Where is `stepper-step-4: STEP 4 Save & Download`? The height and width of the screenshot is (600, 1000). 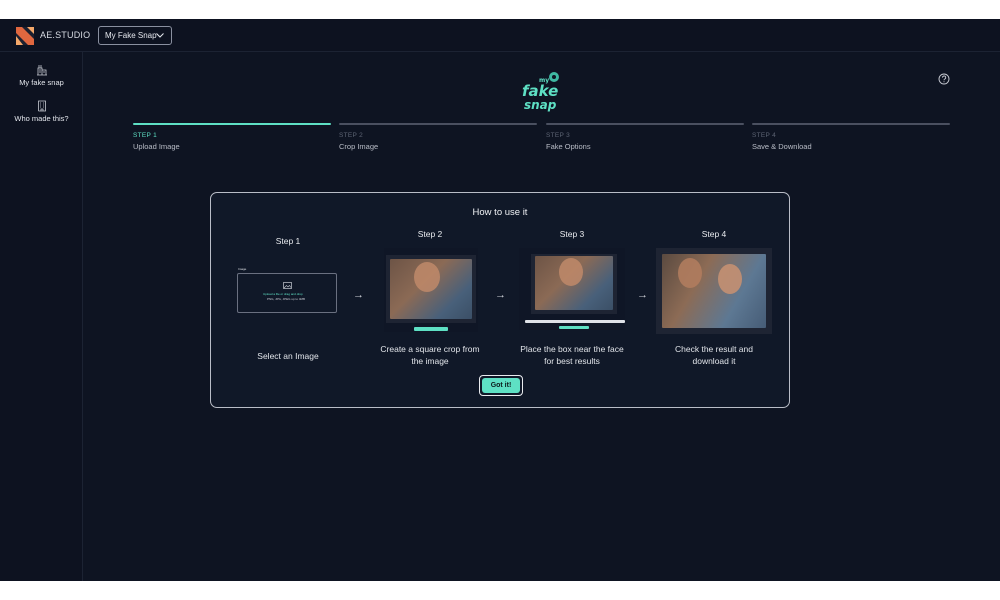 stepper-step-4: STEP 4 Save & Download is located at coordinates (851, 137).